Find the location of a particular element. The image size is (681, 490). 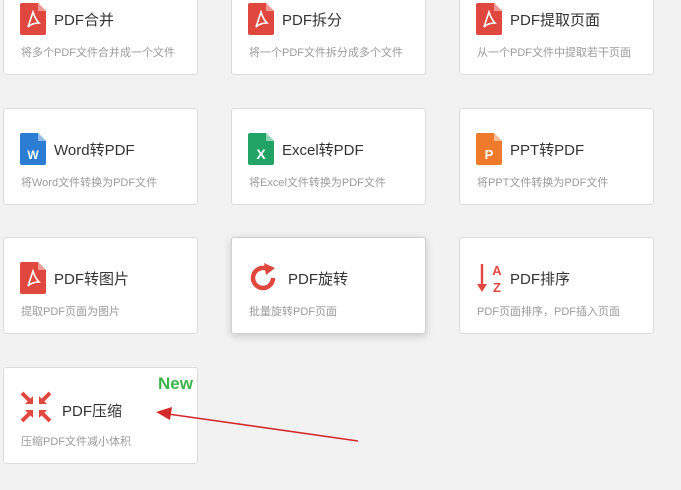

card-title: PDF转图片 is located at coordinates (92, 279).